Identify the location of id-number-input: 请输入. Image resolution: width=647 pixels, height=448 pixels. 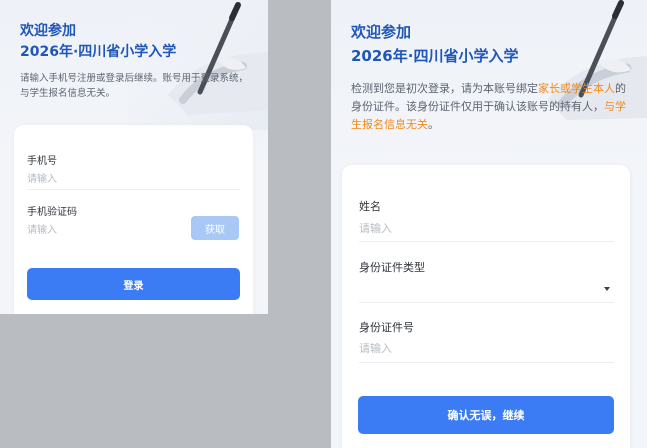
(474, 348).